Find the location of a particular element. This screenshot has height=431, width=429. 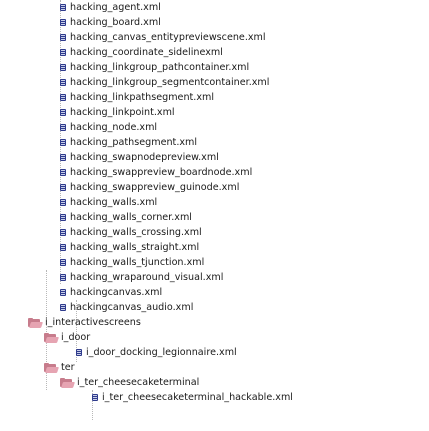

folder-label: i_interactivescreens is located at coordinates (93, 322).